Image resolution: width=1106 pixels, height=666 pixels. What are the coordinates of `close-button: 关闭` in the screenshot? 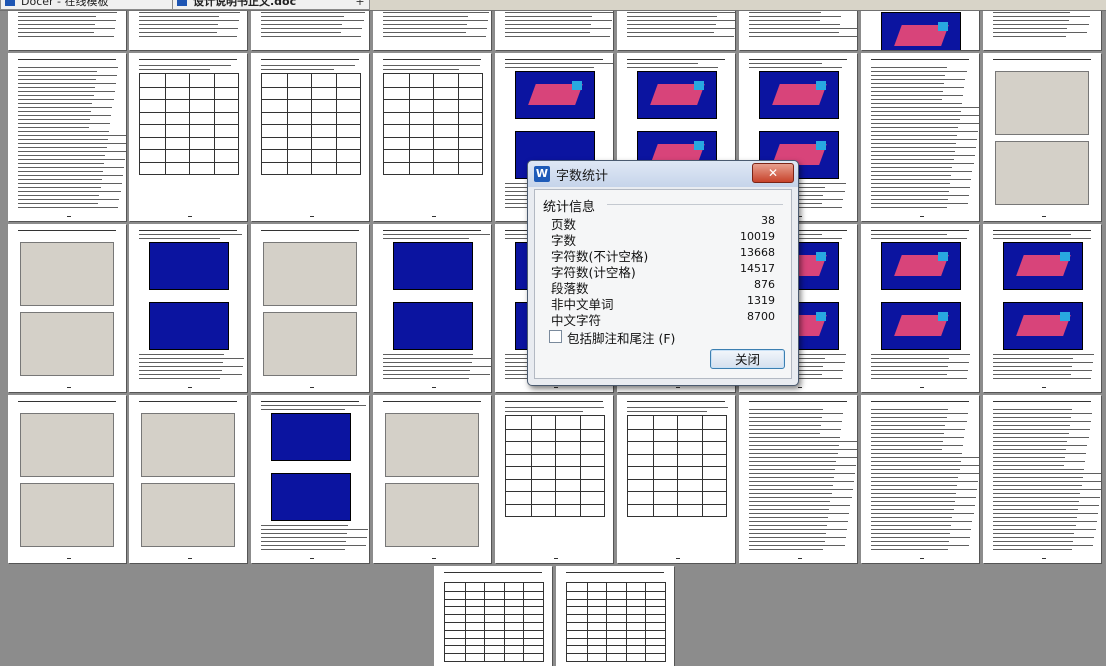 It's located at (747, 359).